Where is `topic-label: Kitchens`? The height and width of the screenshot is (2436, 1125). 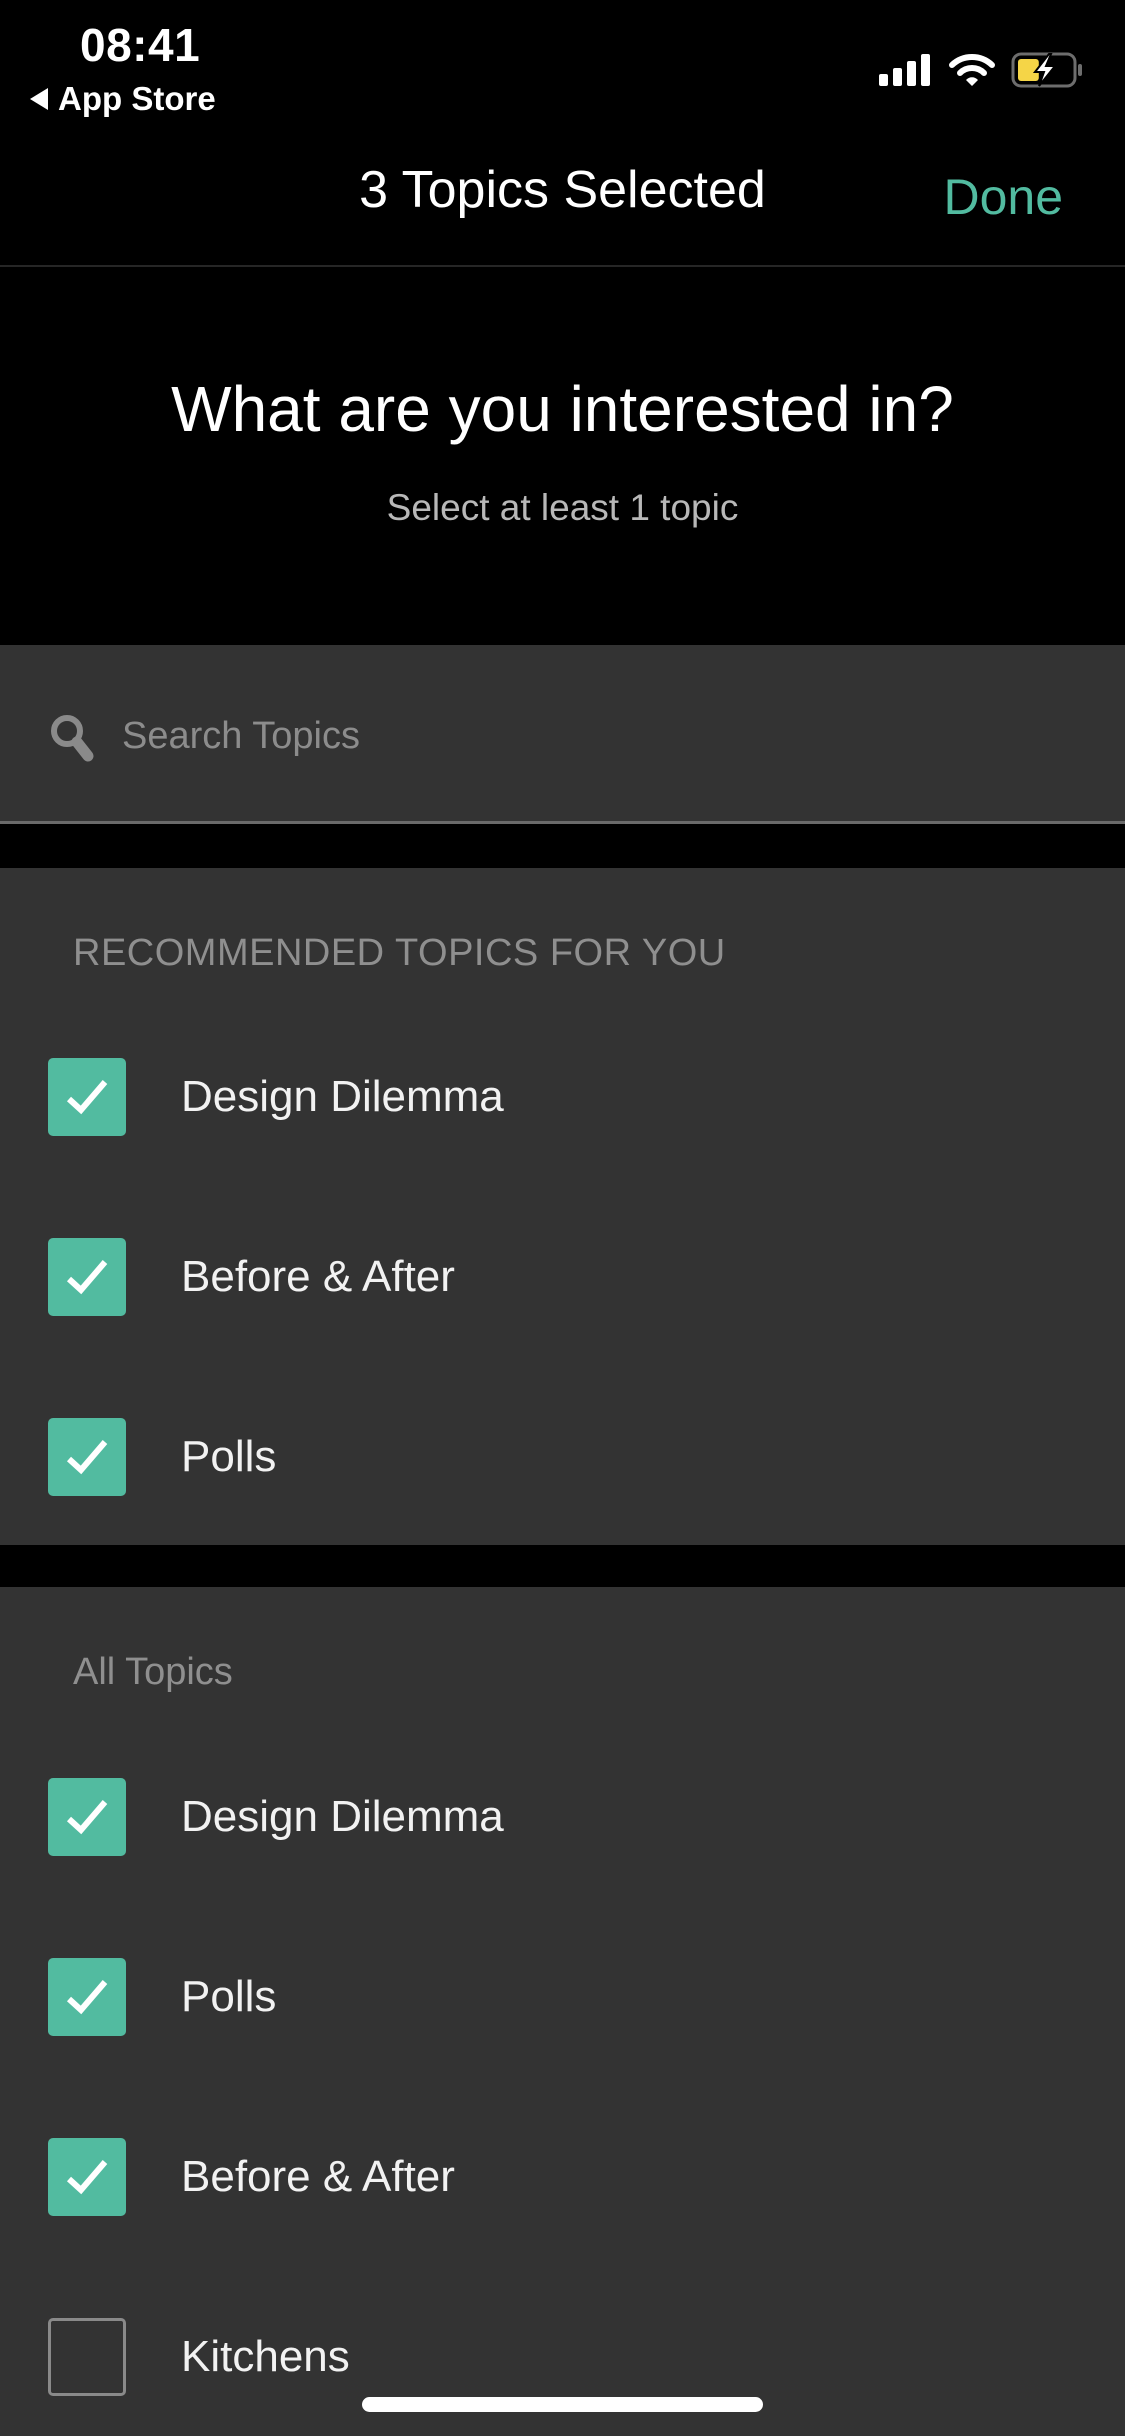 topic-label: Kitchens is located at coordinates (265, 2356).